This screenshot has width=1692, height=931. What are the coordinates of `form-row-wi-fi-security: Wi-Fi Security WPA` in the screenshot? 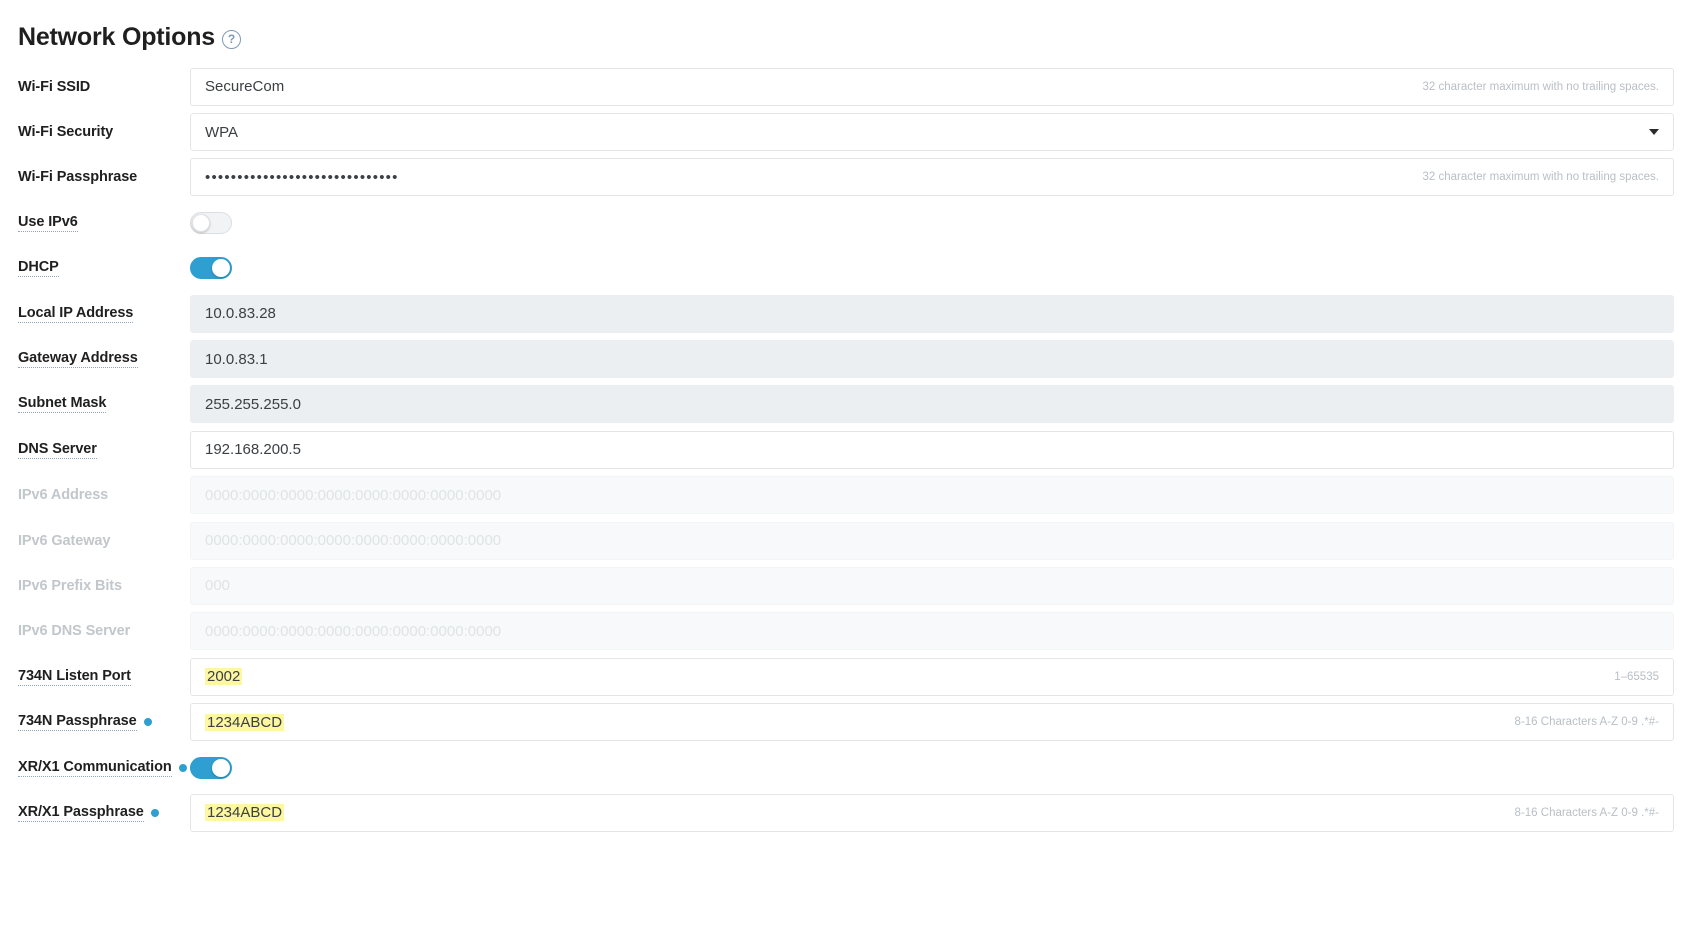 It's located at (846, 131).